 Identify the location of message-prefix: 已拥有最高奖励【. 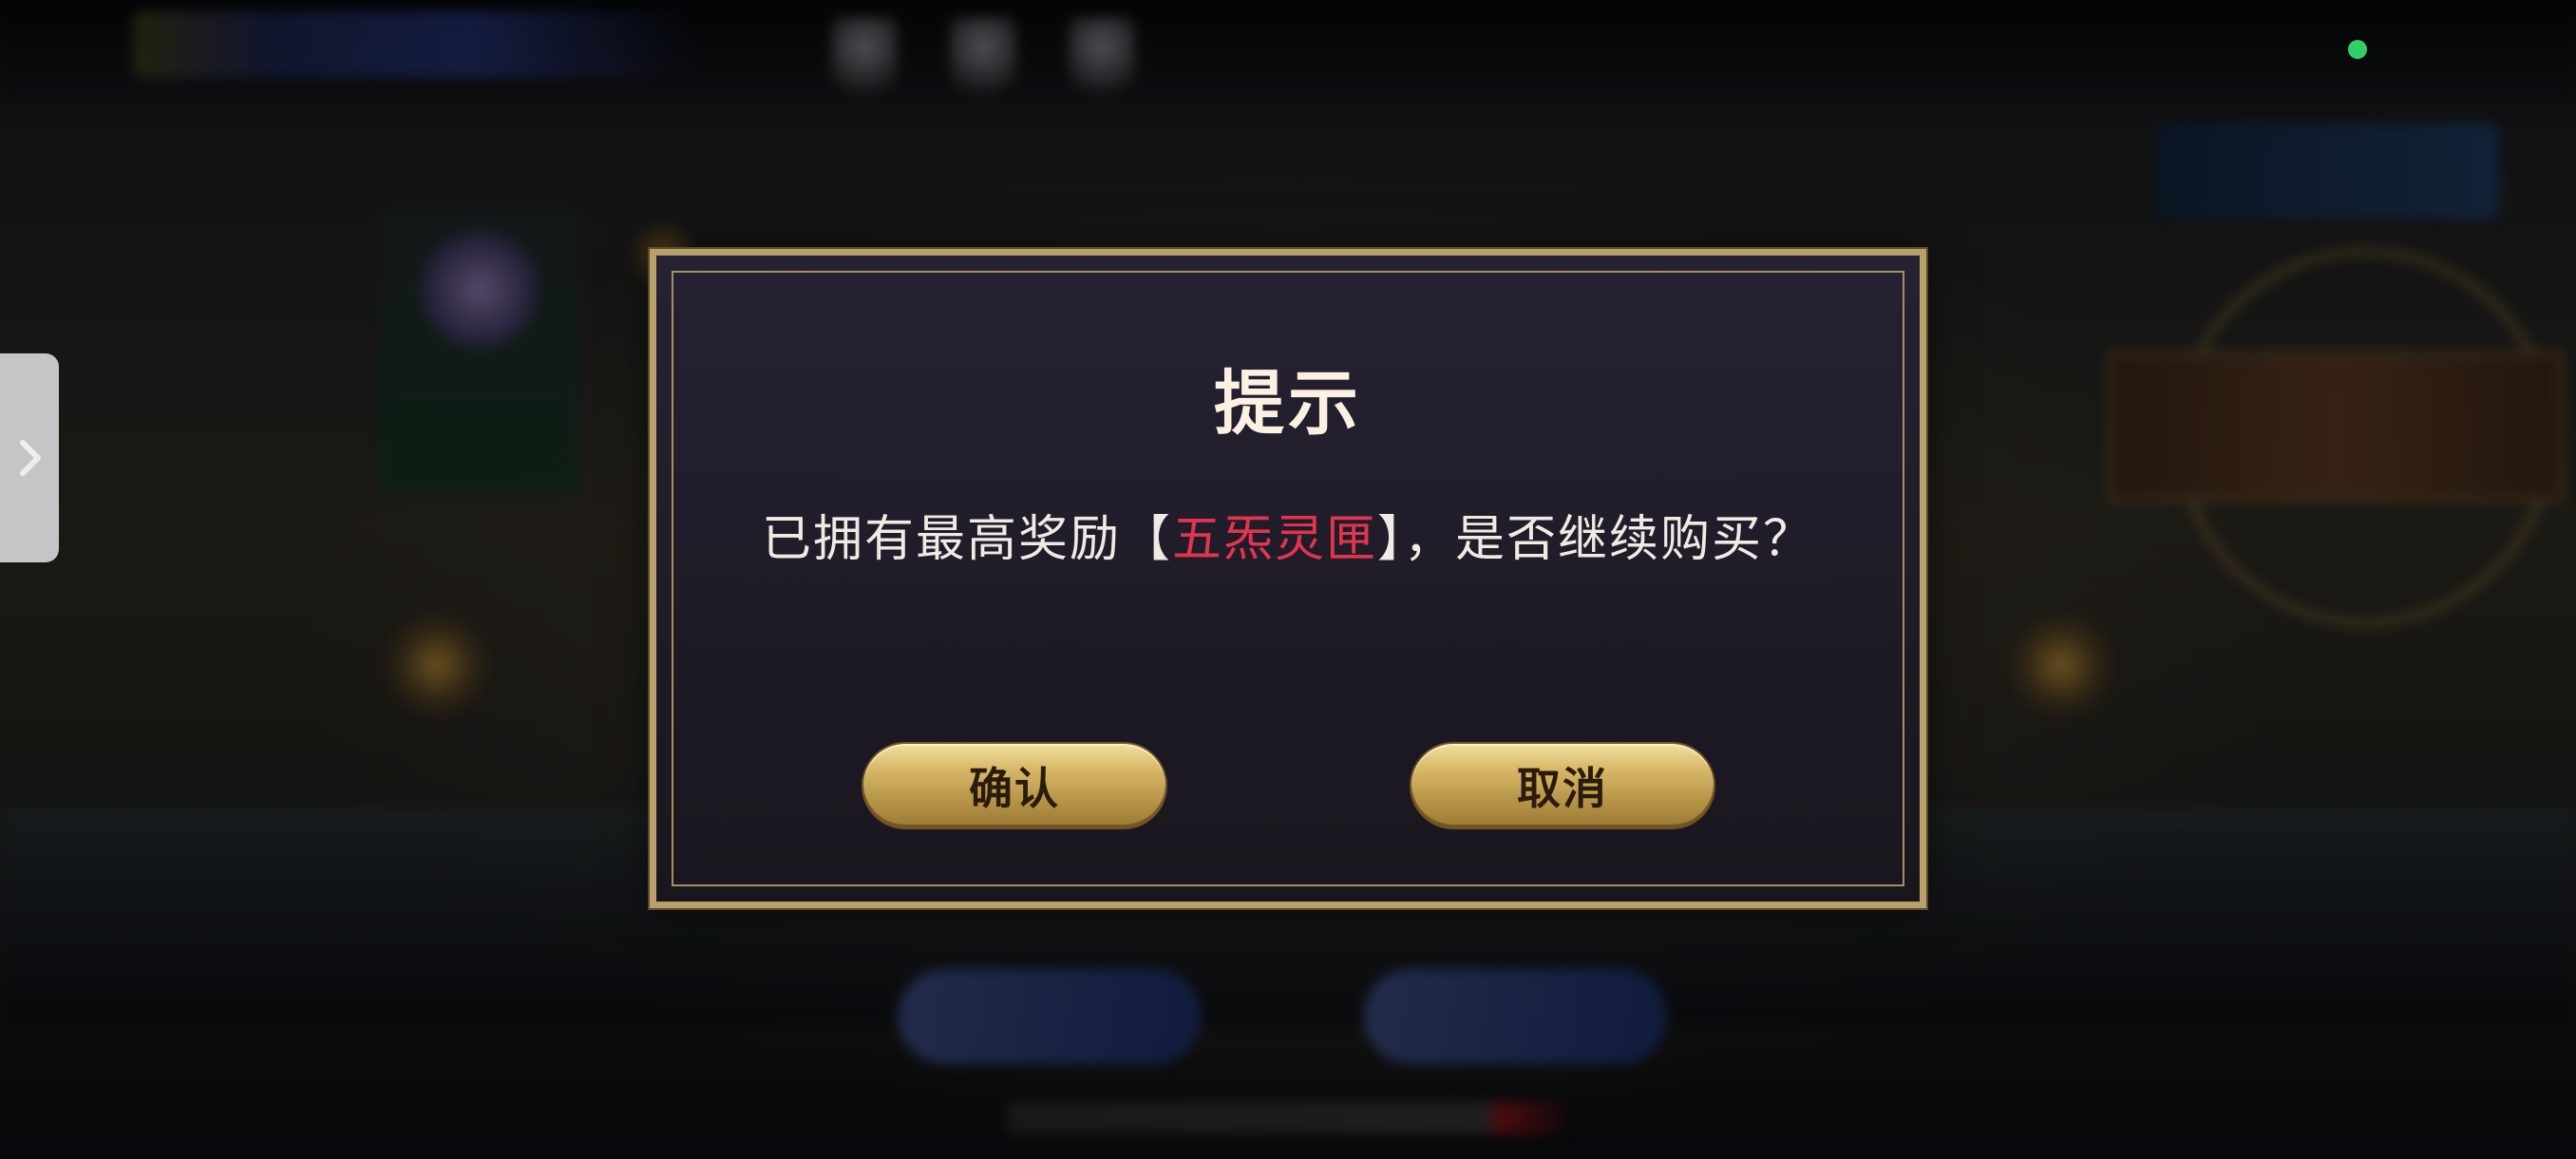
(966, 539).